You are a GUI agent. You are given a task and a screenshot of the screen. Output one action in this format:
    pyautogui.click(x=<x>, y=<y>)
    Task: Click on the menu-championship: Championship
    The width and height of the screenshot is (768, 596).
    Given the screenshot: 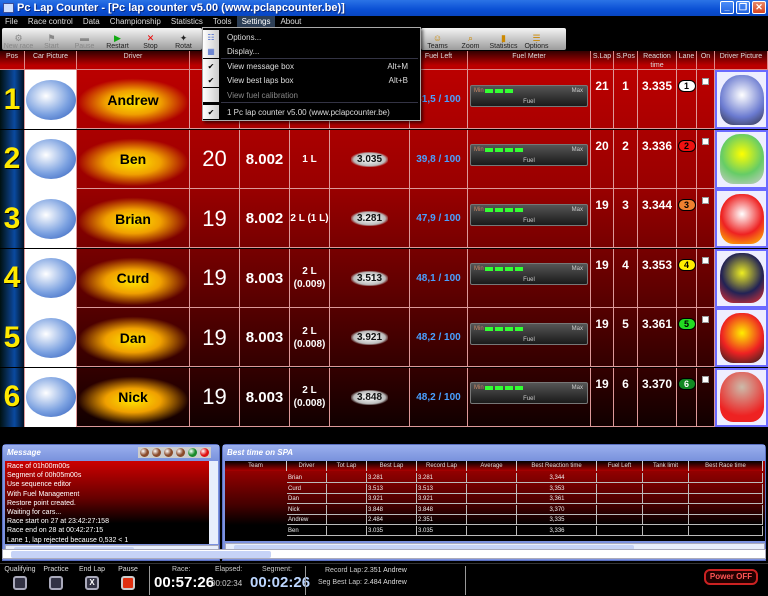 What is the action you would take?
    pyautogui.click(x=135, y=21)
    